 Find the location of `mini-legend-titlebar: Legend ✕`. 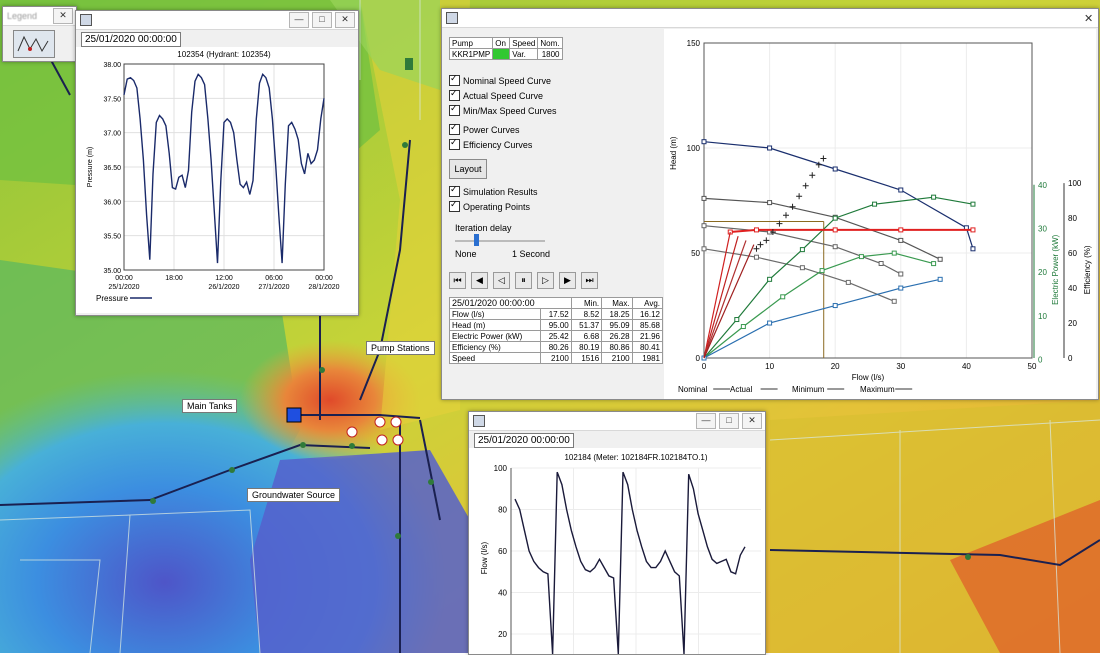

mini-legend-titlebar: Legend ✕ is located at coordinates (39, 16).